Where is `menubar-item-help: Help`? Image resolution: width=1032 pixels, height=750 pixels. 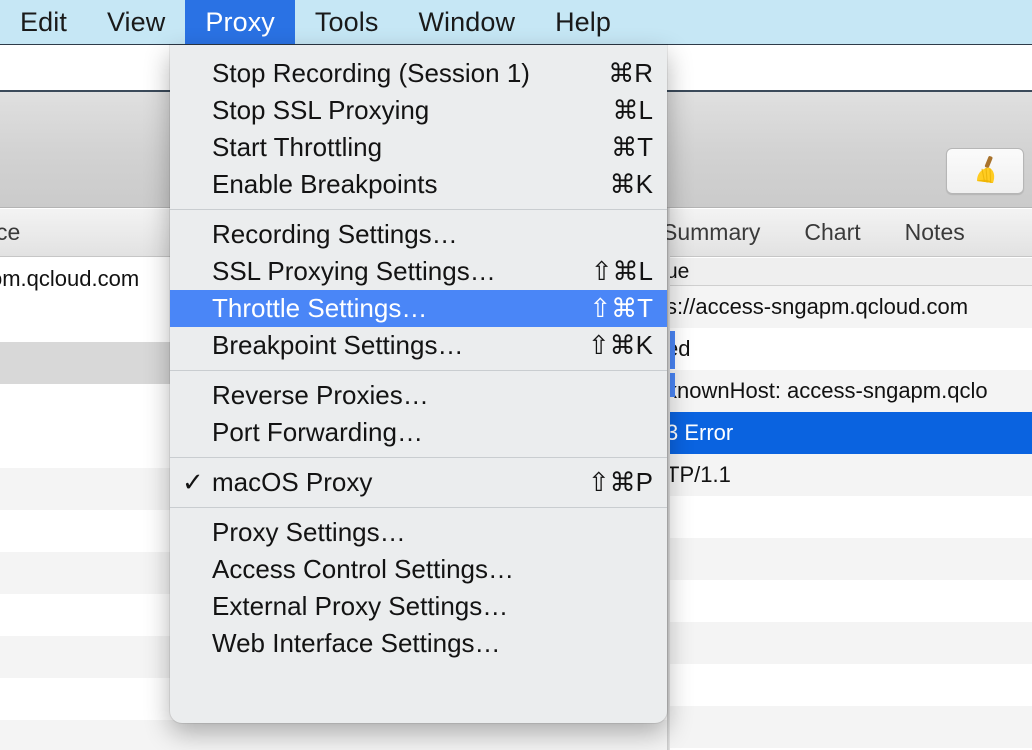 menubar-item-help: Help is located at coordinates (583, 22).